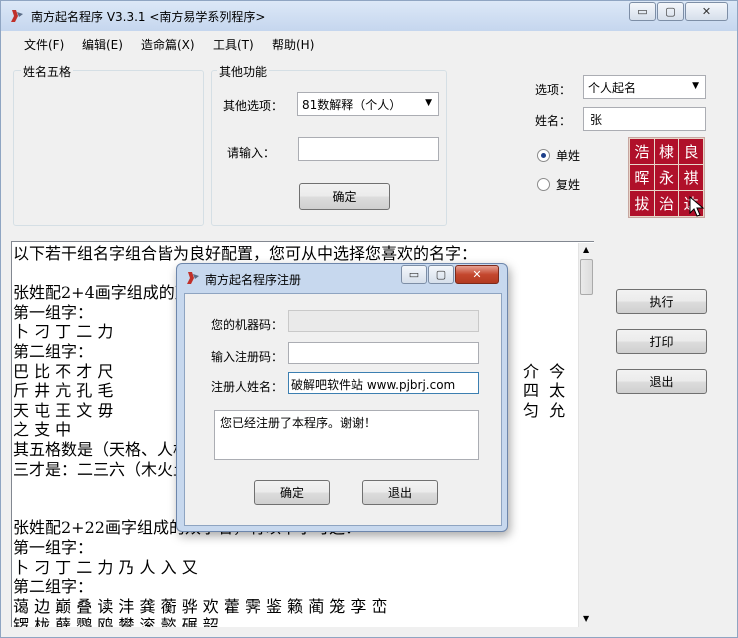  Describe the element at coordinates (586, 249) in the screenshot. I see `scroll-up-icon: ▲` at that location.